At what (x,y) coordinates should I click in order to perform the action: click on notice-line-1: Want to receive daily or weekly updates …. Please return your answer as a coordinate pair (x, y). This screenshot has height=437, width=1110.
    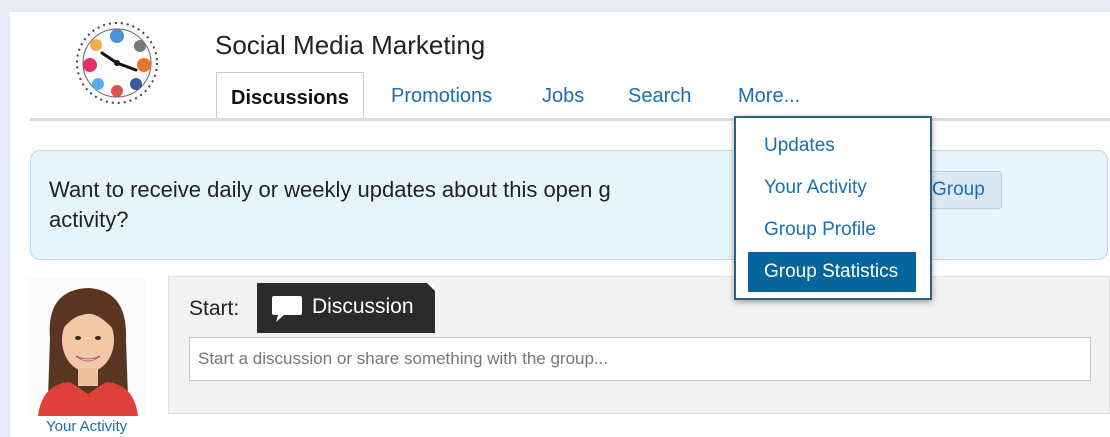
    Looking at the image, I should click on (330, 189).